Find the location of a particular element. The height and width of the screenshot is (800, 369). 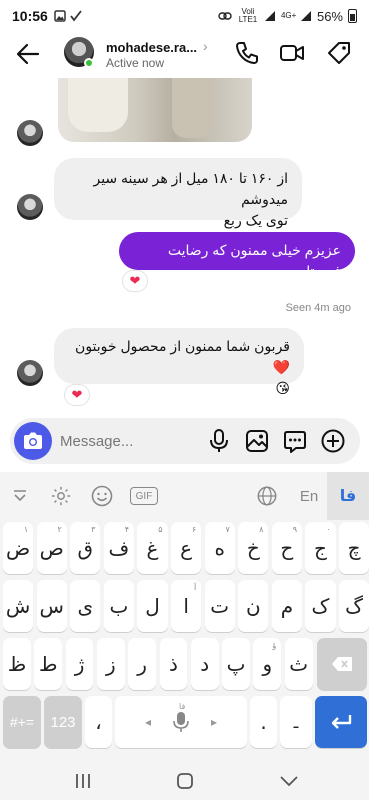

settings-gear-icon is located at coordinates (61, 496).